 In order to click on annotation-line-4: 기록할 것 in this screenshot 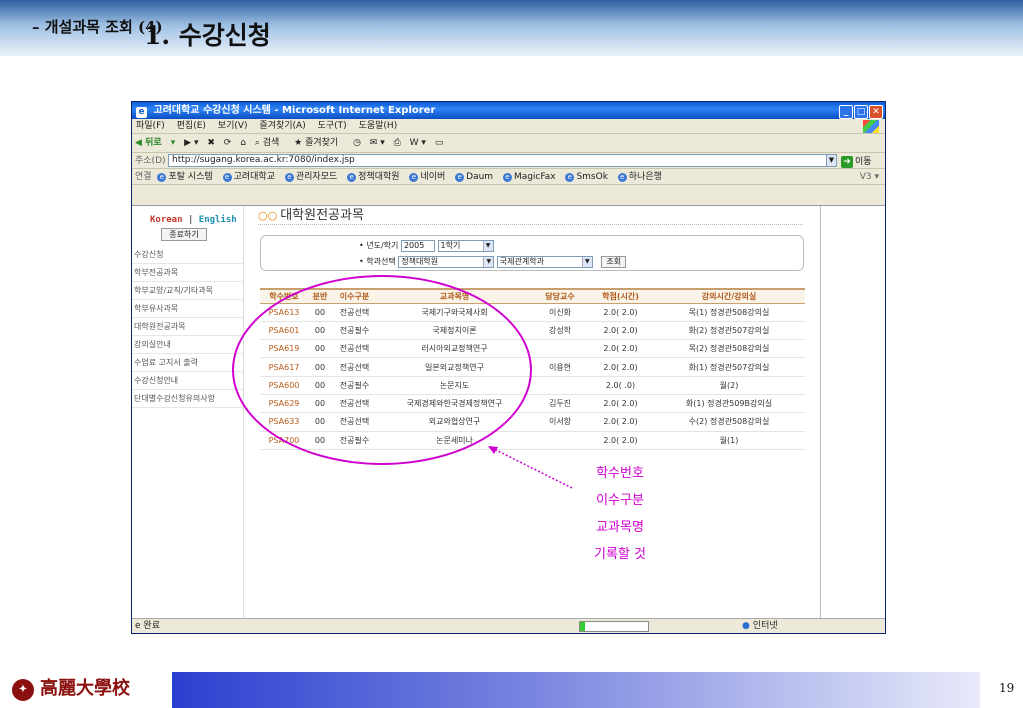, I will do `click(620, 554)`.